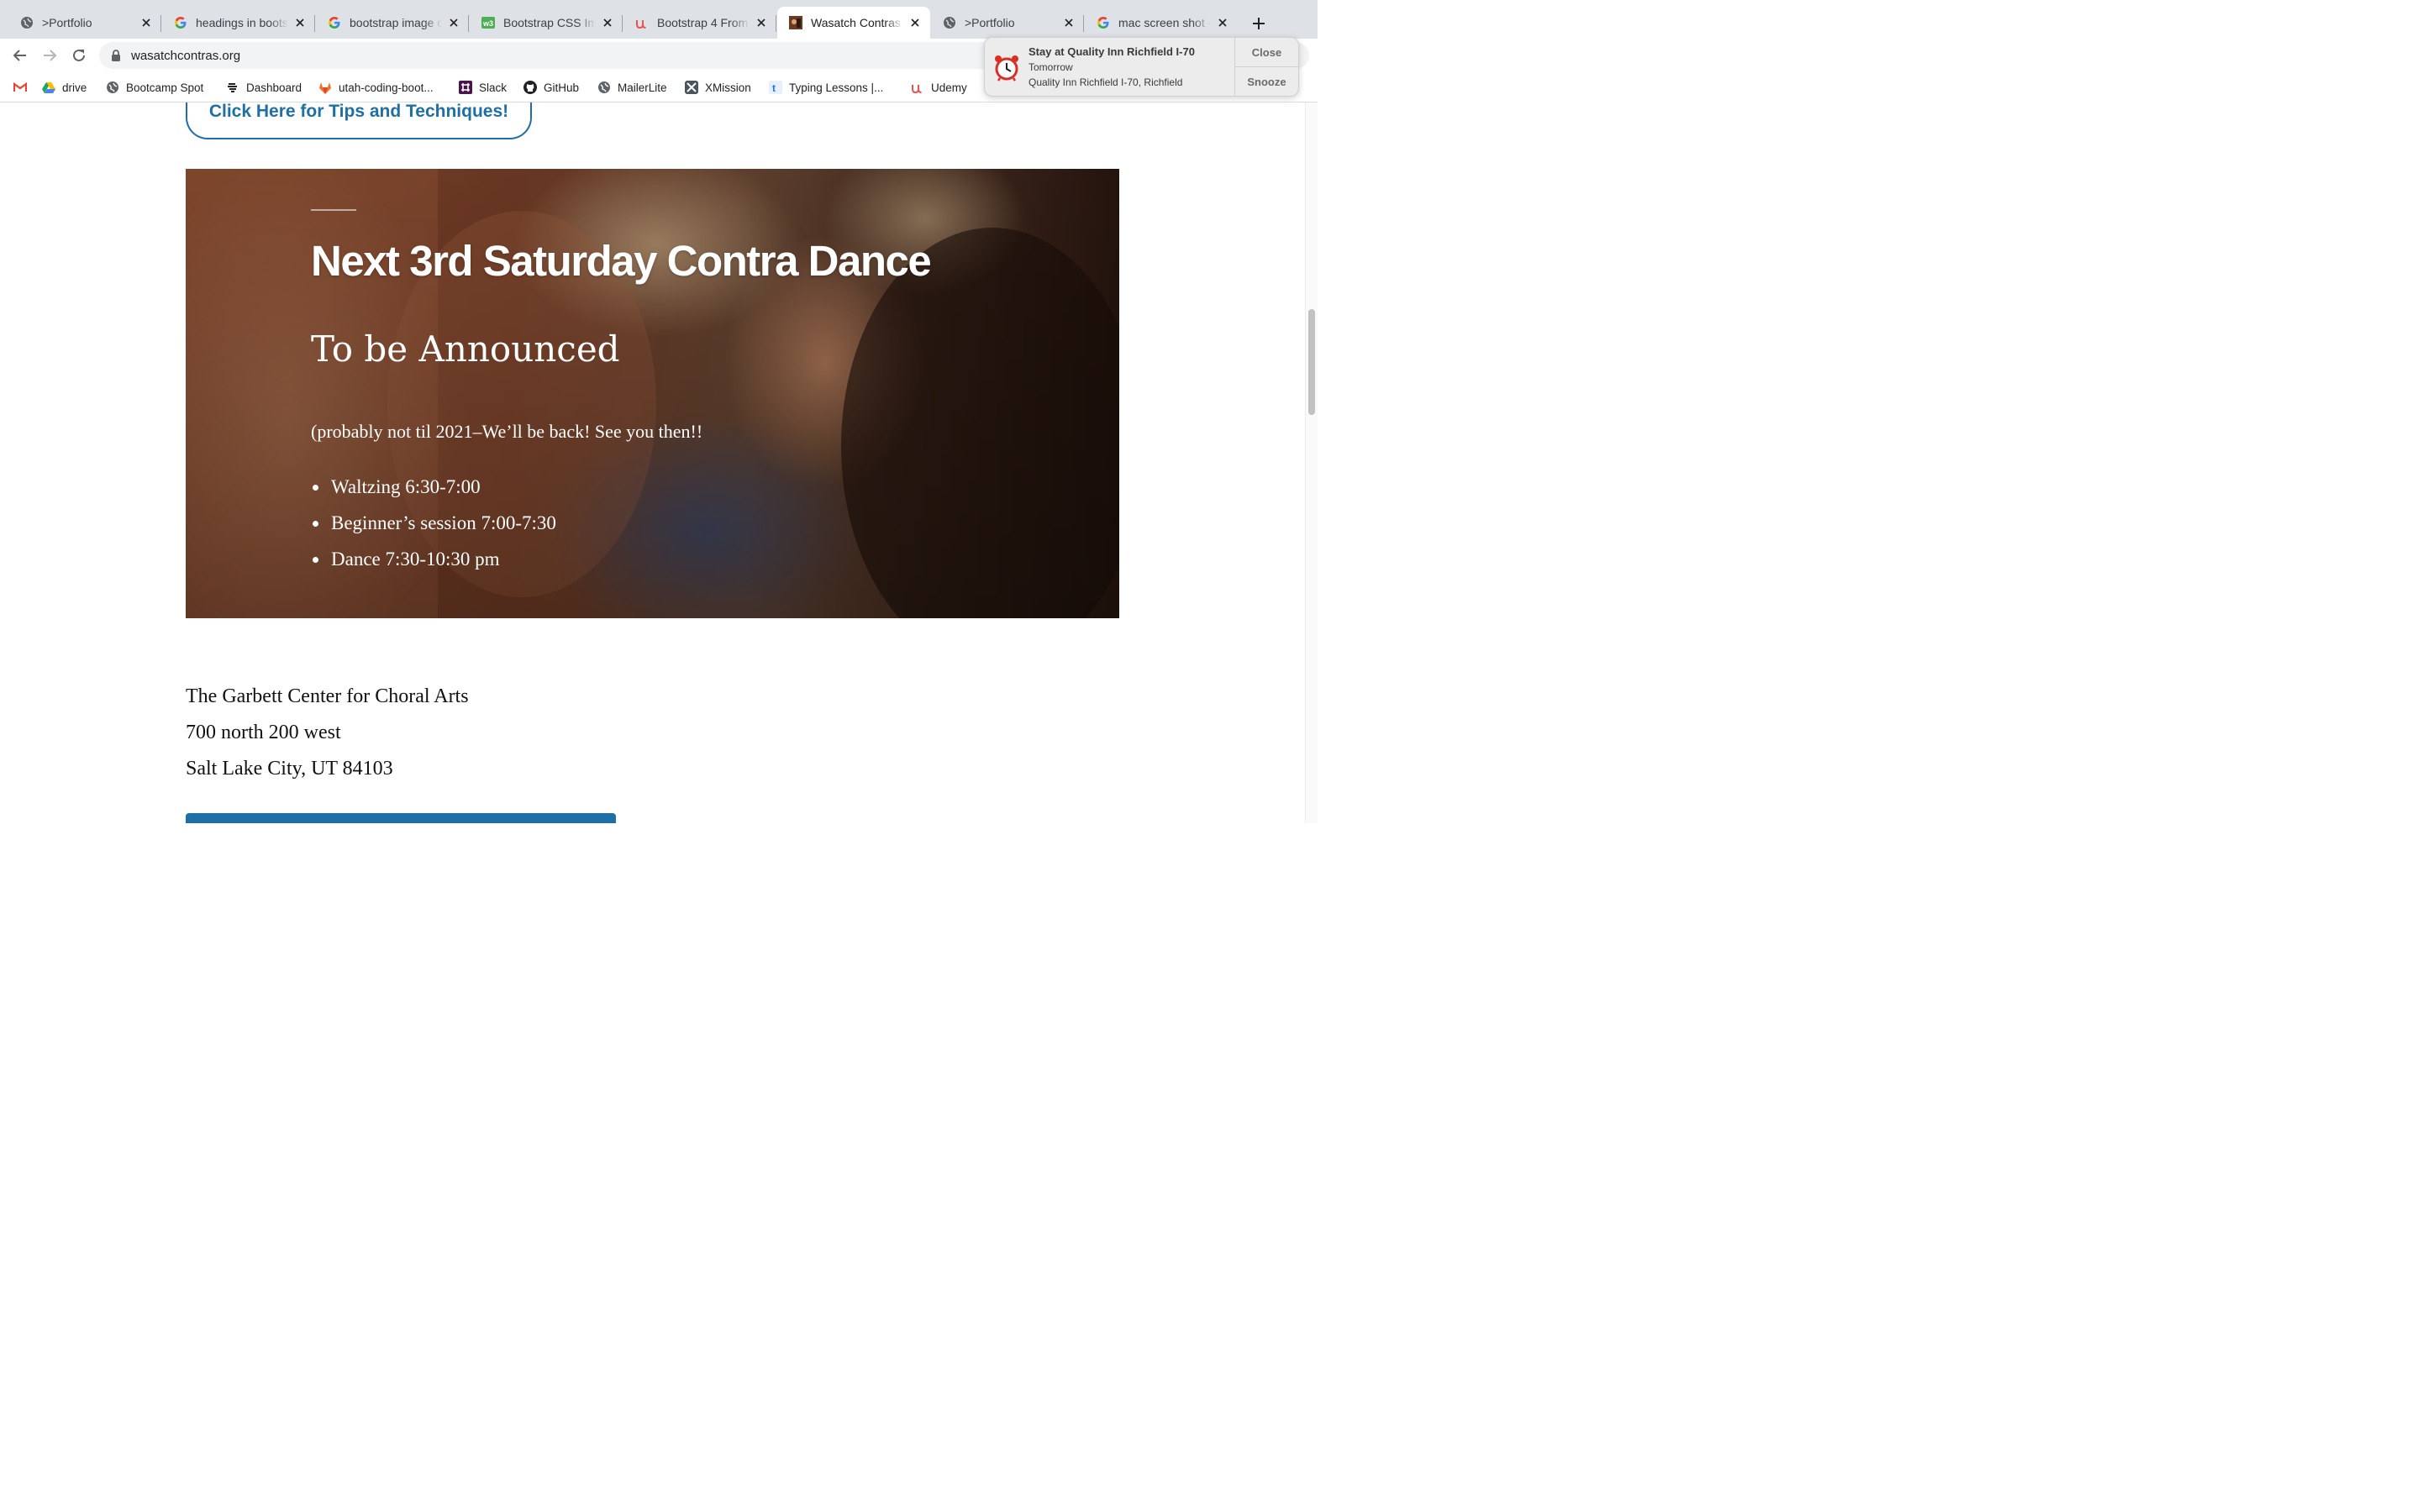 This screenshot has height=1512, width=2420. I want to click on bookmark-gmail, so click(23, 87).